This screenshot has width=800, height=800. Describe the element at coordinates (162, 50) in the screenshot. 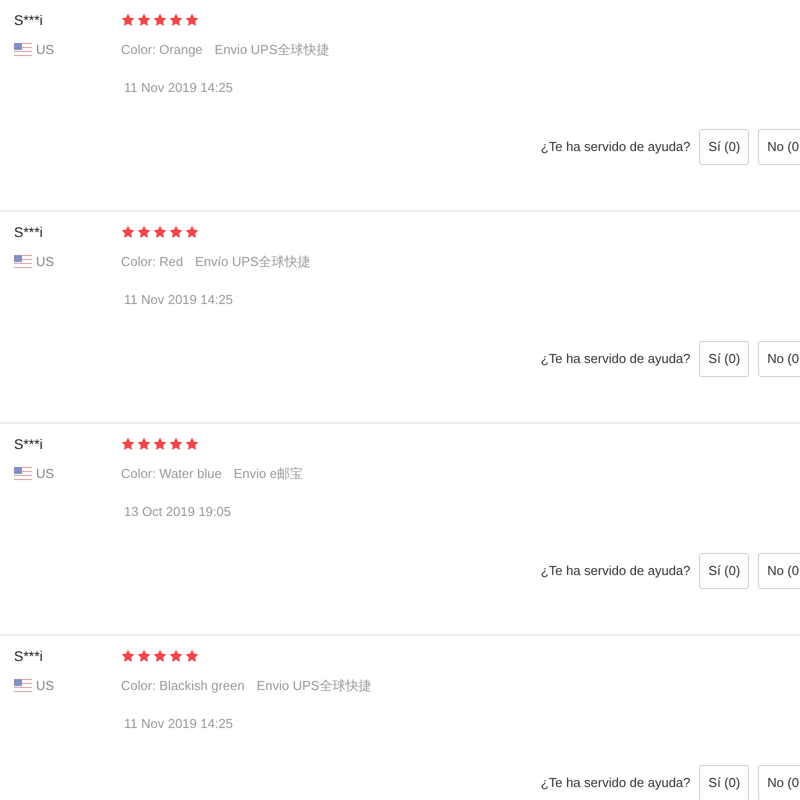

I see `color-attribute: Color: Orange` at that location.